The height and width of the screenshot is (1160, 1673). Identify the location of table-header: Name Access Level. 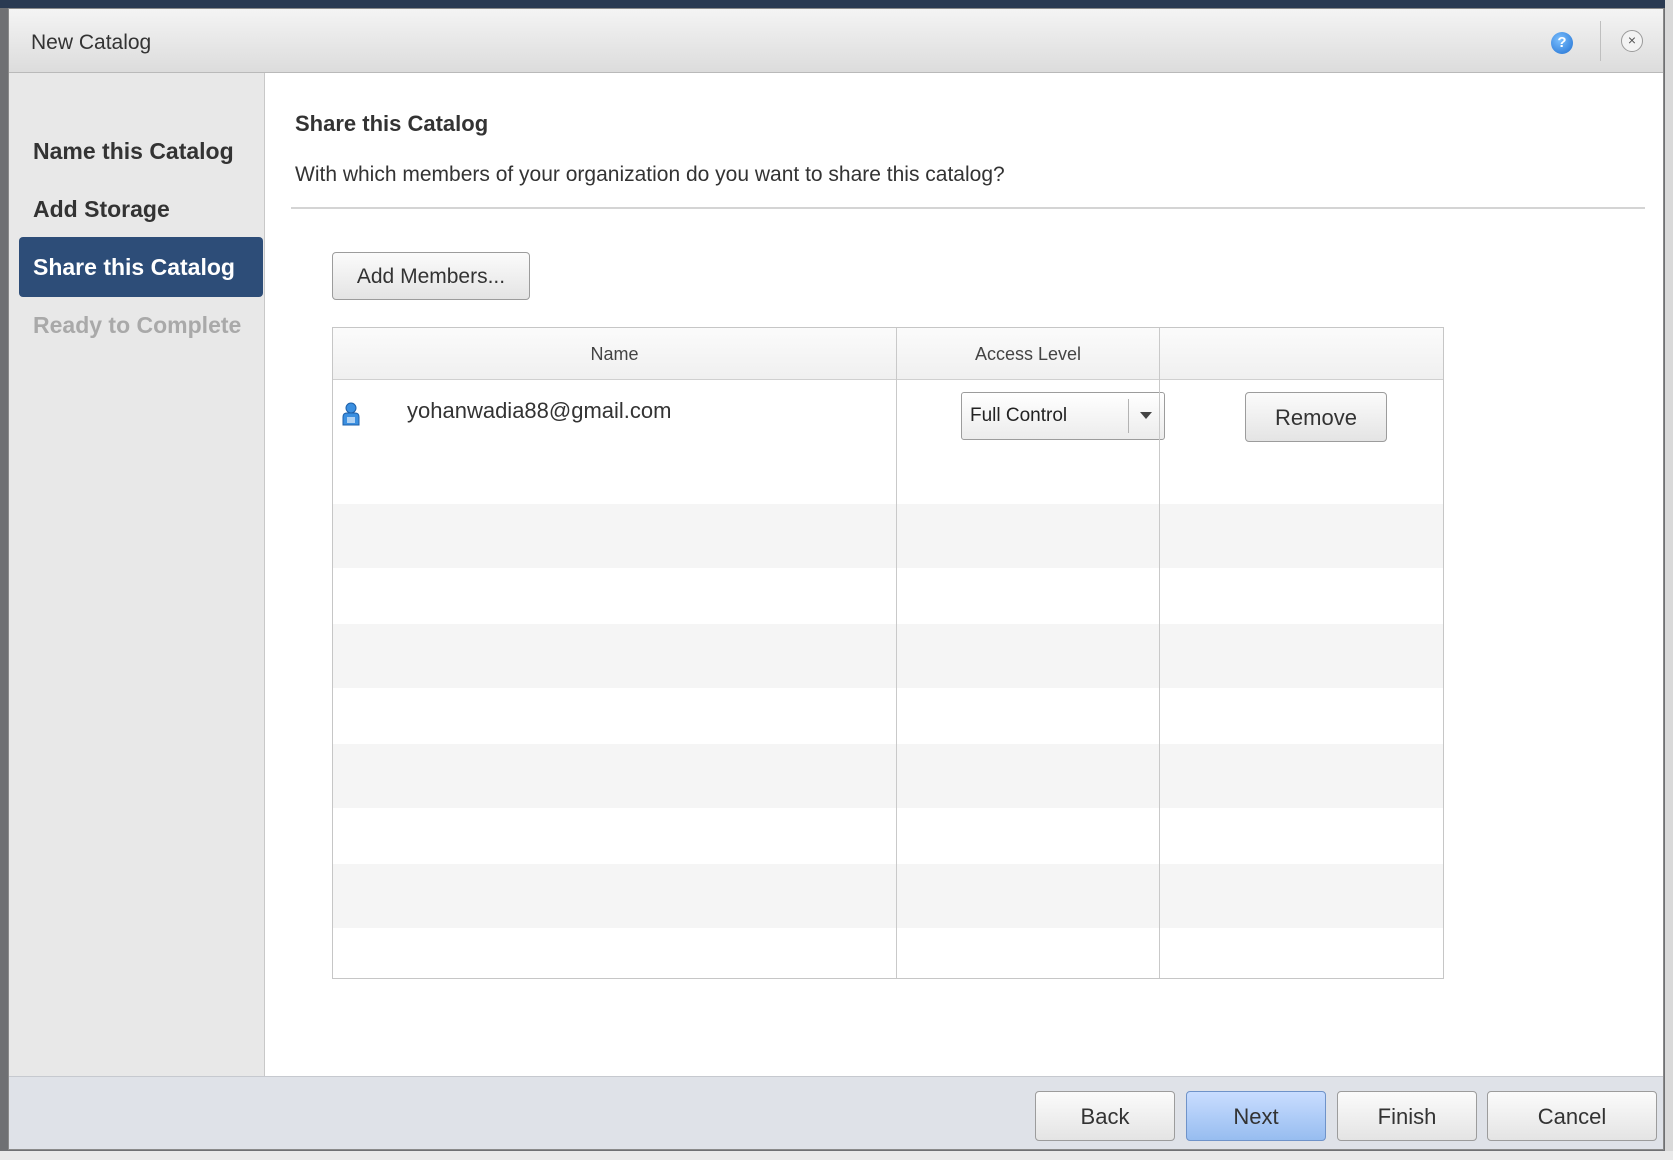
(888, 354).